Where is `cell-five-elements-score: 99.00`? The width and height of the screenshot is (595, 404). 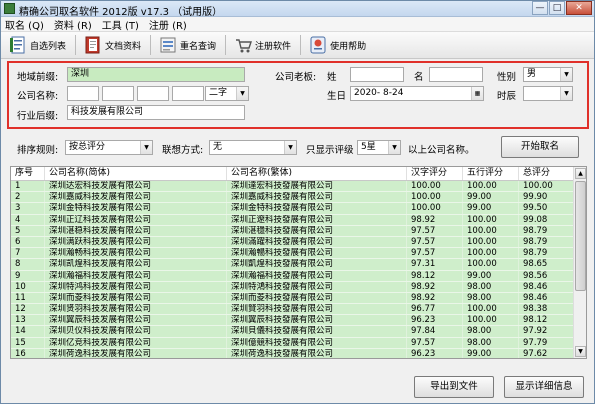 cell-five-elements-score: 99.00 is located at coordinates (491, 275).